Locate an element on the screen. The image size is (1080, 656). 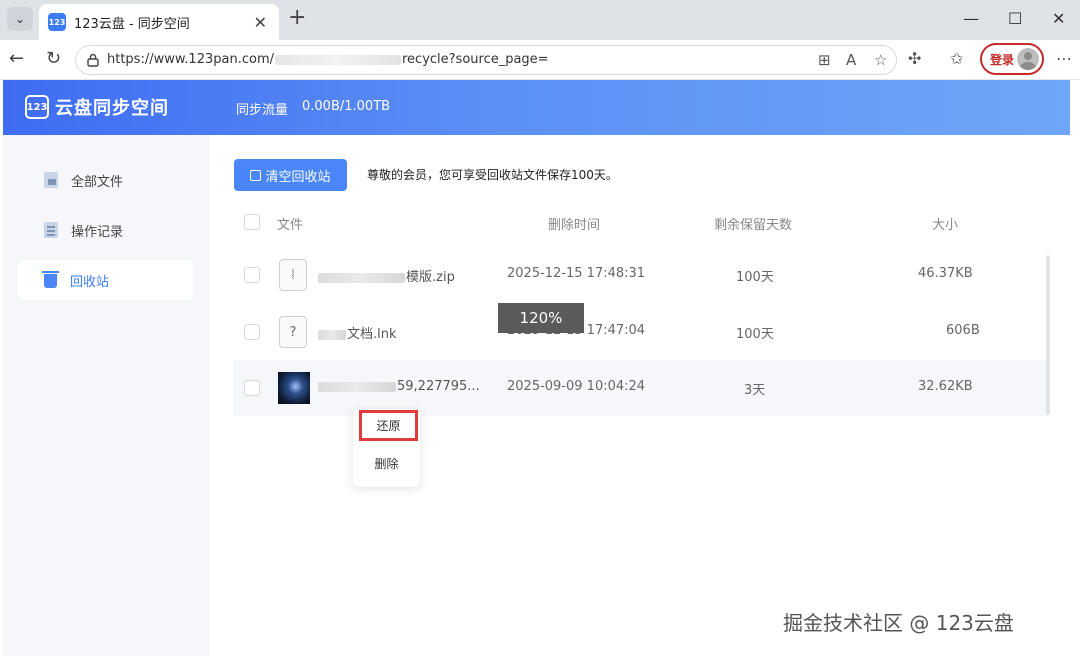
sidebar-item-recycle-bin: 回收站 is located at coordinates (105, 280).